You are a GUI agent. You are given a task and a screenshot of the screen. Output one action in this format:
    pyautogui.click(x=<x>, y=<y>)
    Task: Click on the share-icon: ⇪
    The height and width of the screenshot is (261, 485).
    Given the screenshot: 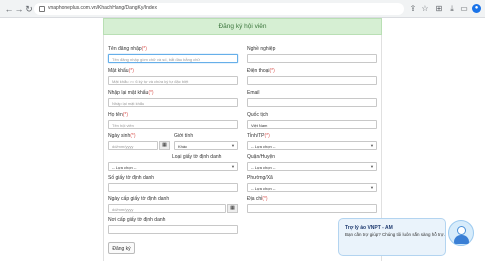 What is the action you would take?
    pyautogui.click(x=413, y=9)
    